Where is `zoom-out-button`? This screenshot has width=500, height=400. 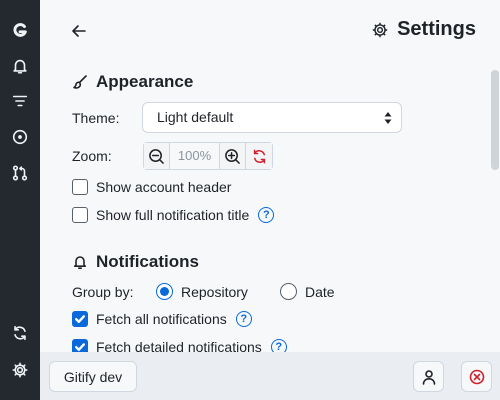 zoom-out-button is located at coordinates (157, 156).